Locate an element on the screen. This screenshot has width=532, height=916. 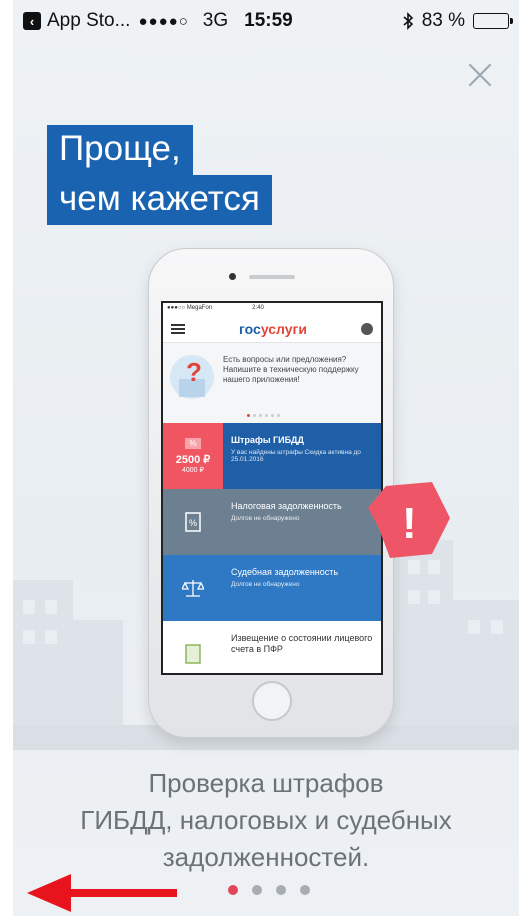
menu-icon is located at coordinates (178, 328).